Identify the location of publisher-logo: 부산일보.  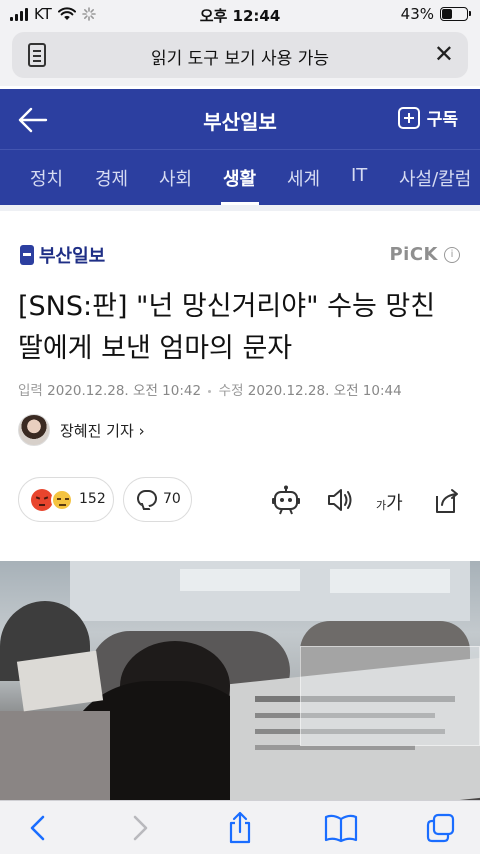
(62, 255).